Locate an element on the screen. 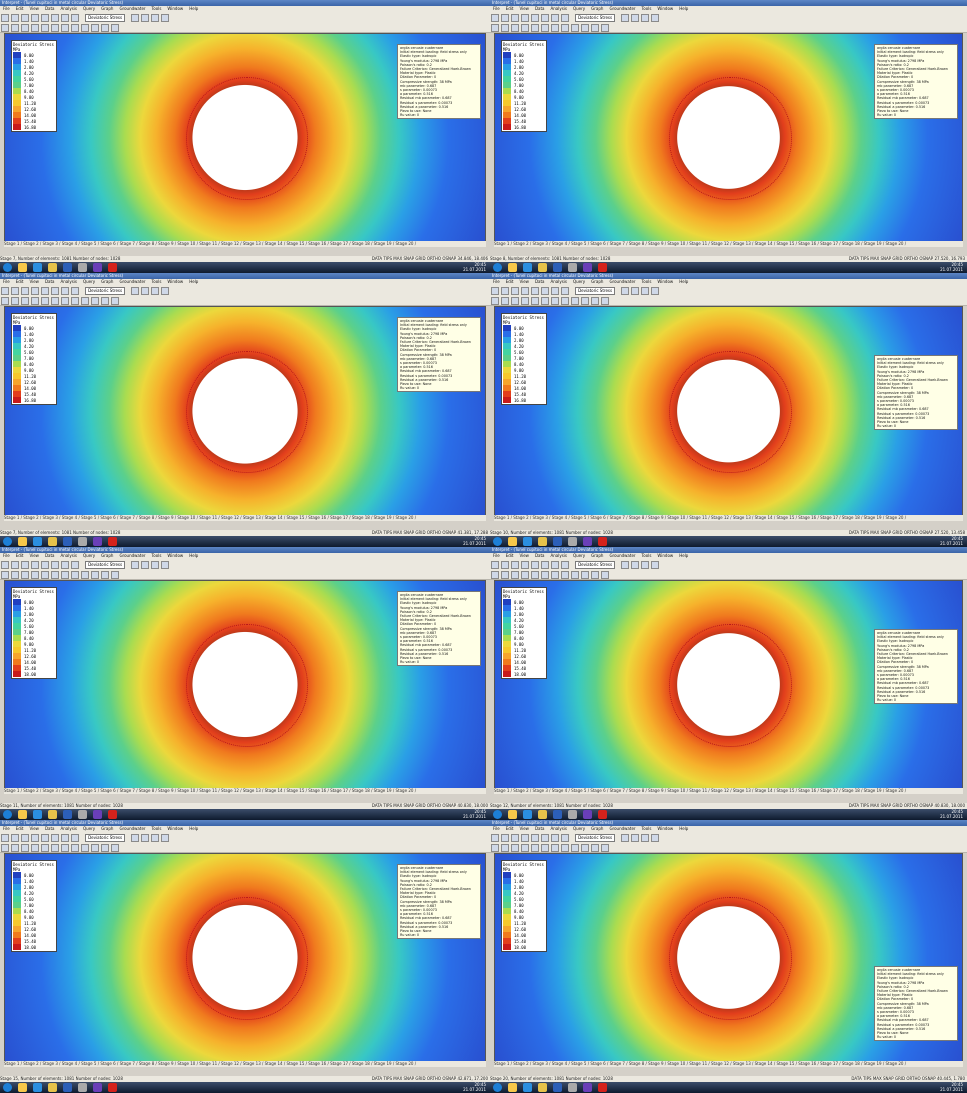 The width and height of the screenshot is (967, 1093). menu-tools: Tools is located at coordinates (647, 828).